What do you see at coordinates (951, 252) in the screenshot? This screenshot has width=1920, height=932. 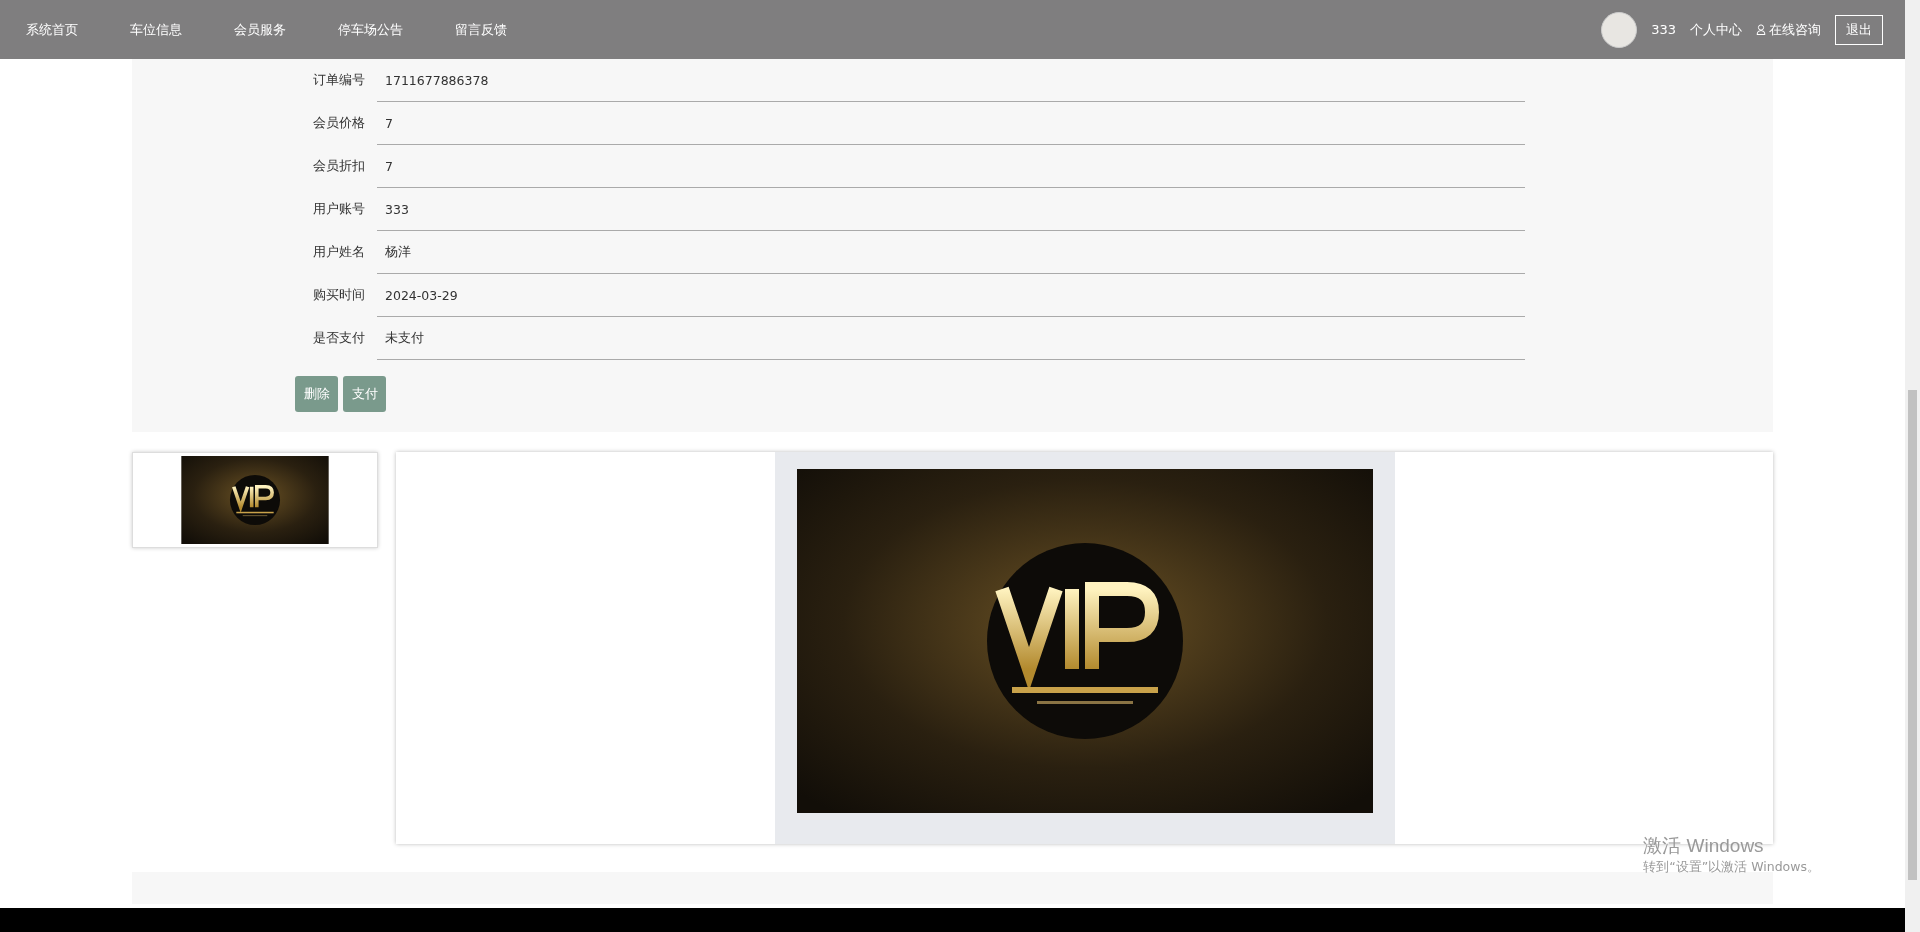 I see `field-value: 杨洋` at bounding box center [951, 252].